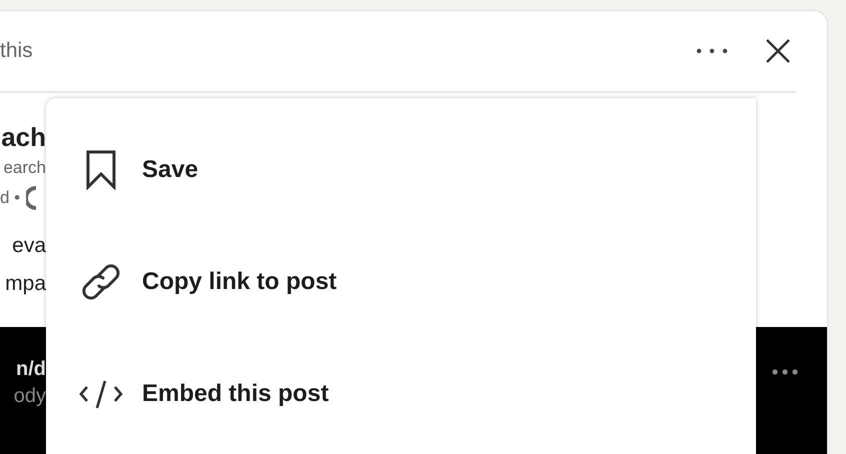 The image size is (846, 454). What do you see at coordinates (24, 168) in the screenshot?
I see `post-subtitle: earch` at bounding box center [24, 168].